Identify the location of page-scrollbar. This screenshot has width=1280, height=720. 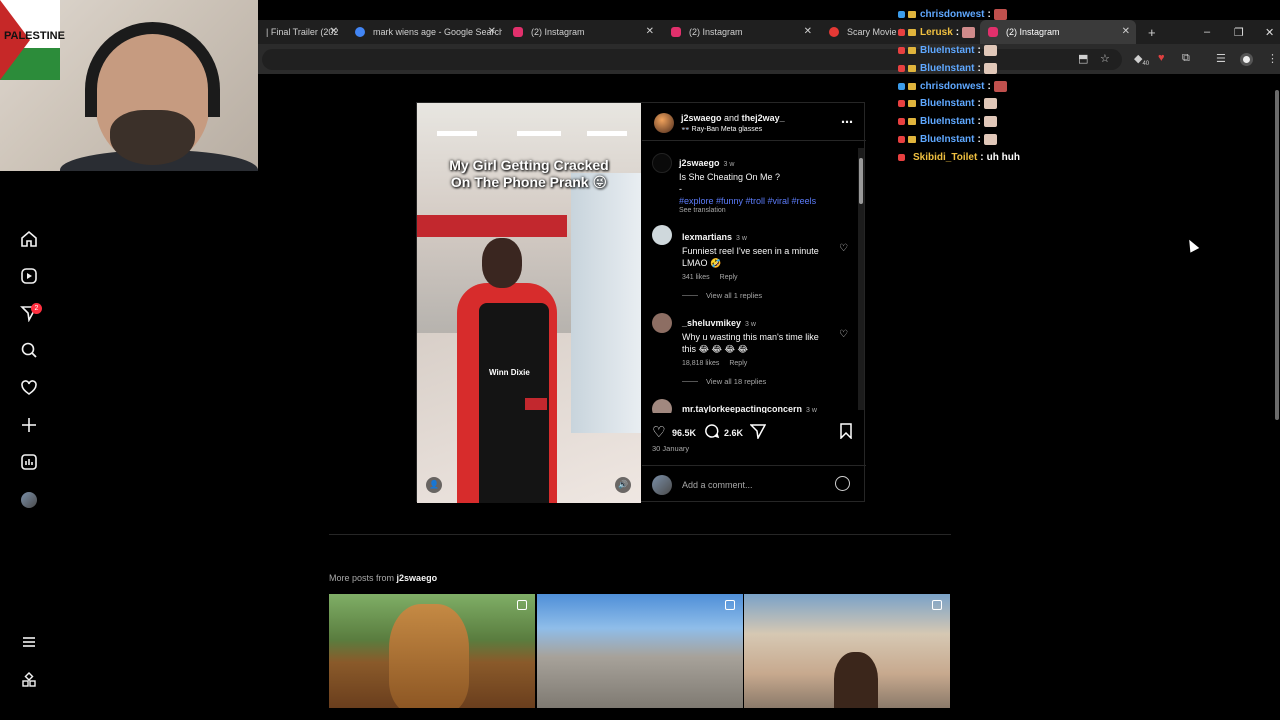
(1277, 255).